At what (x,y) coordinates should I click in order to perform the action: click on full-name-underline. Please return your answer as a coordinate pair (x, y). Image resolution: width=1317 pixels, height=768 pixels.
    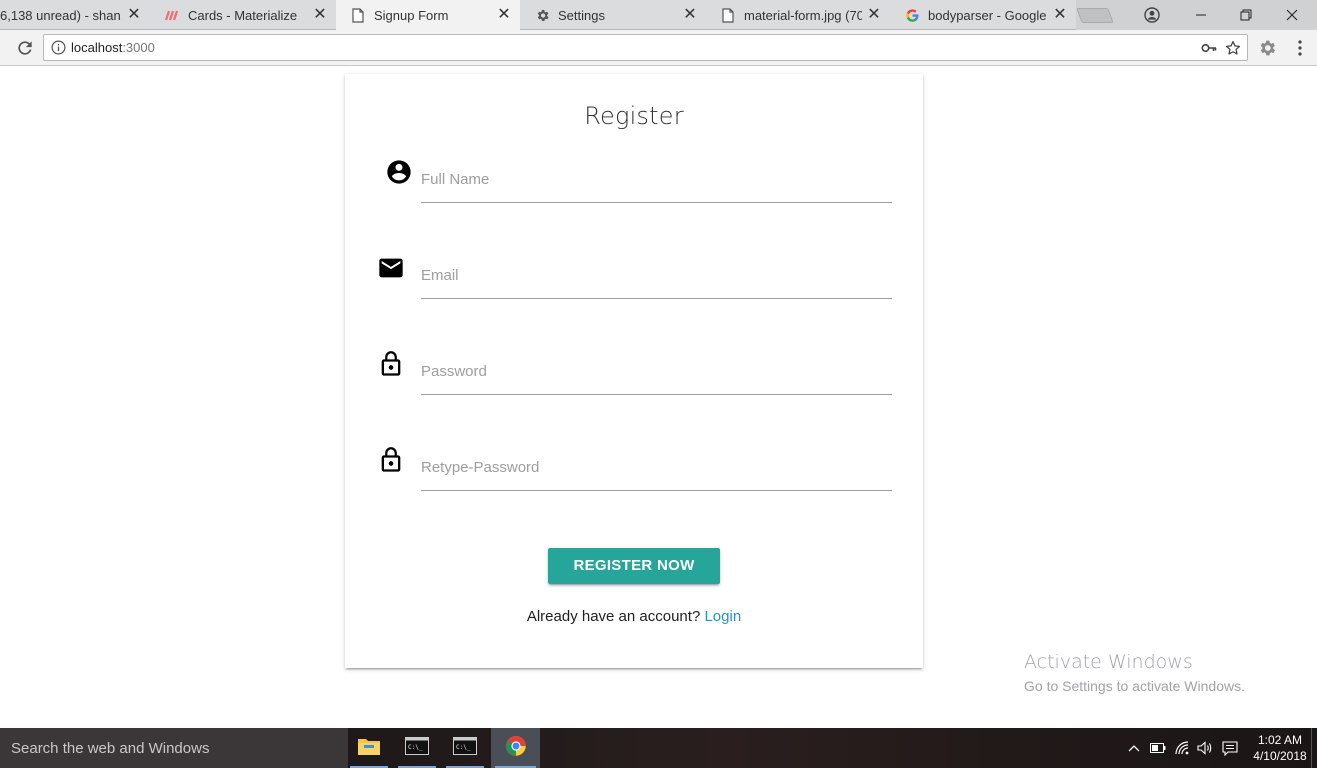
    Looking at the image, I should click on (656, 180).